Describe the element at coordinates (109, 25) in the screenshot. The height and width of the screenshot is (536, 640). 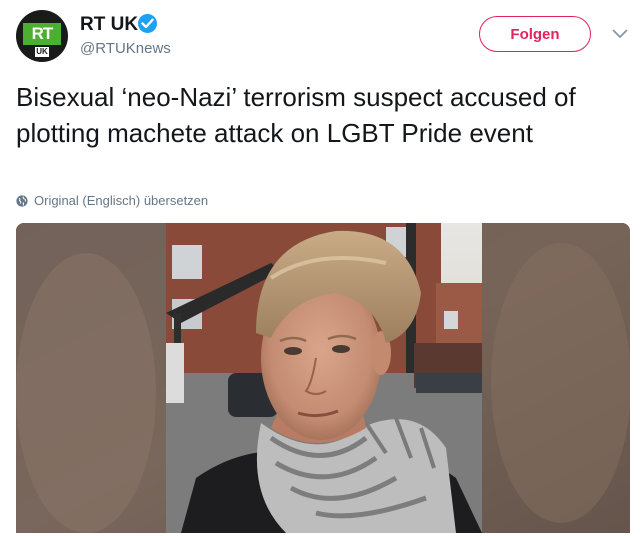
I see `author-name: RT UK` at that location.